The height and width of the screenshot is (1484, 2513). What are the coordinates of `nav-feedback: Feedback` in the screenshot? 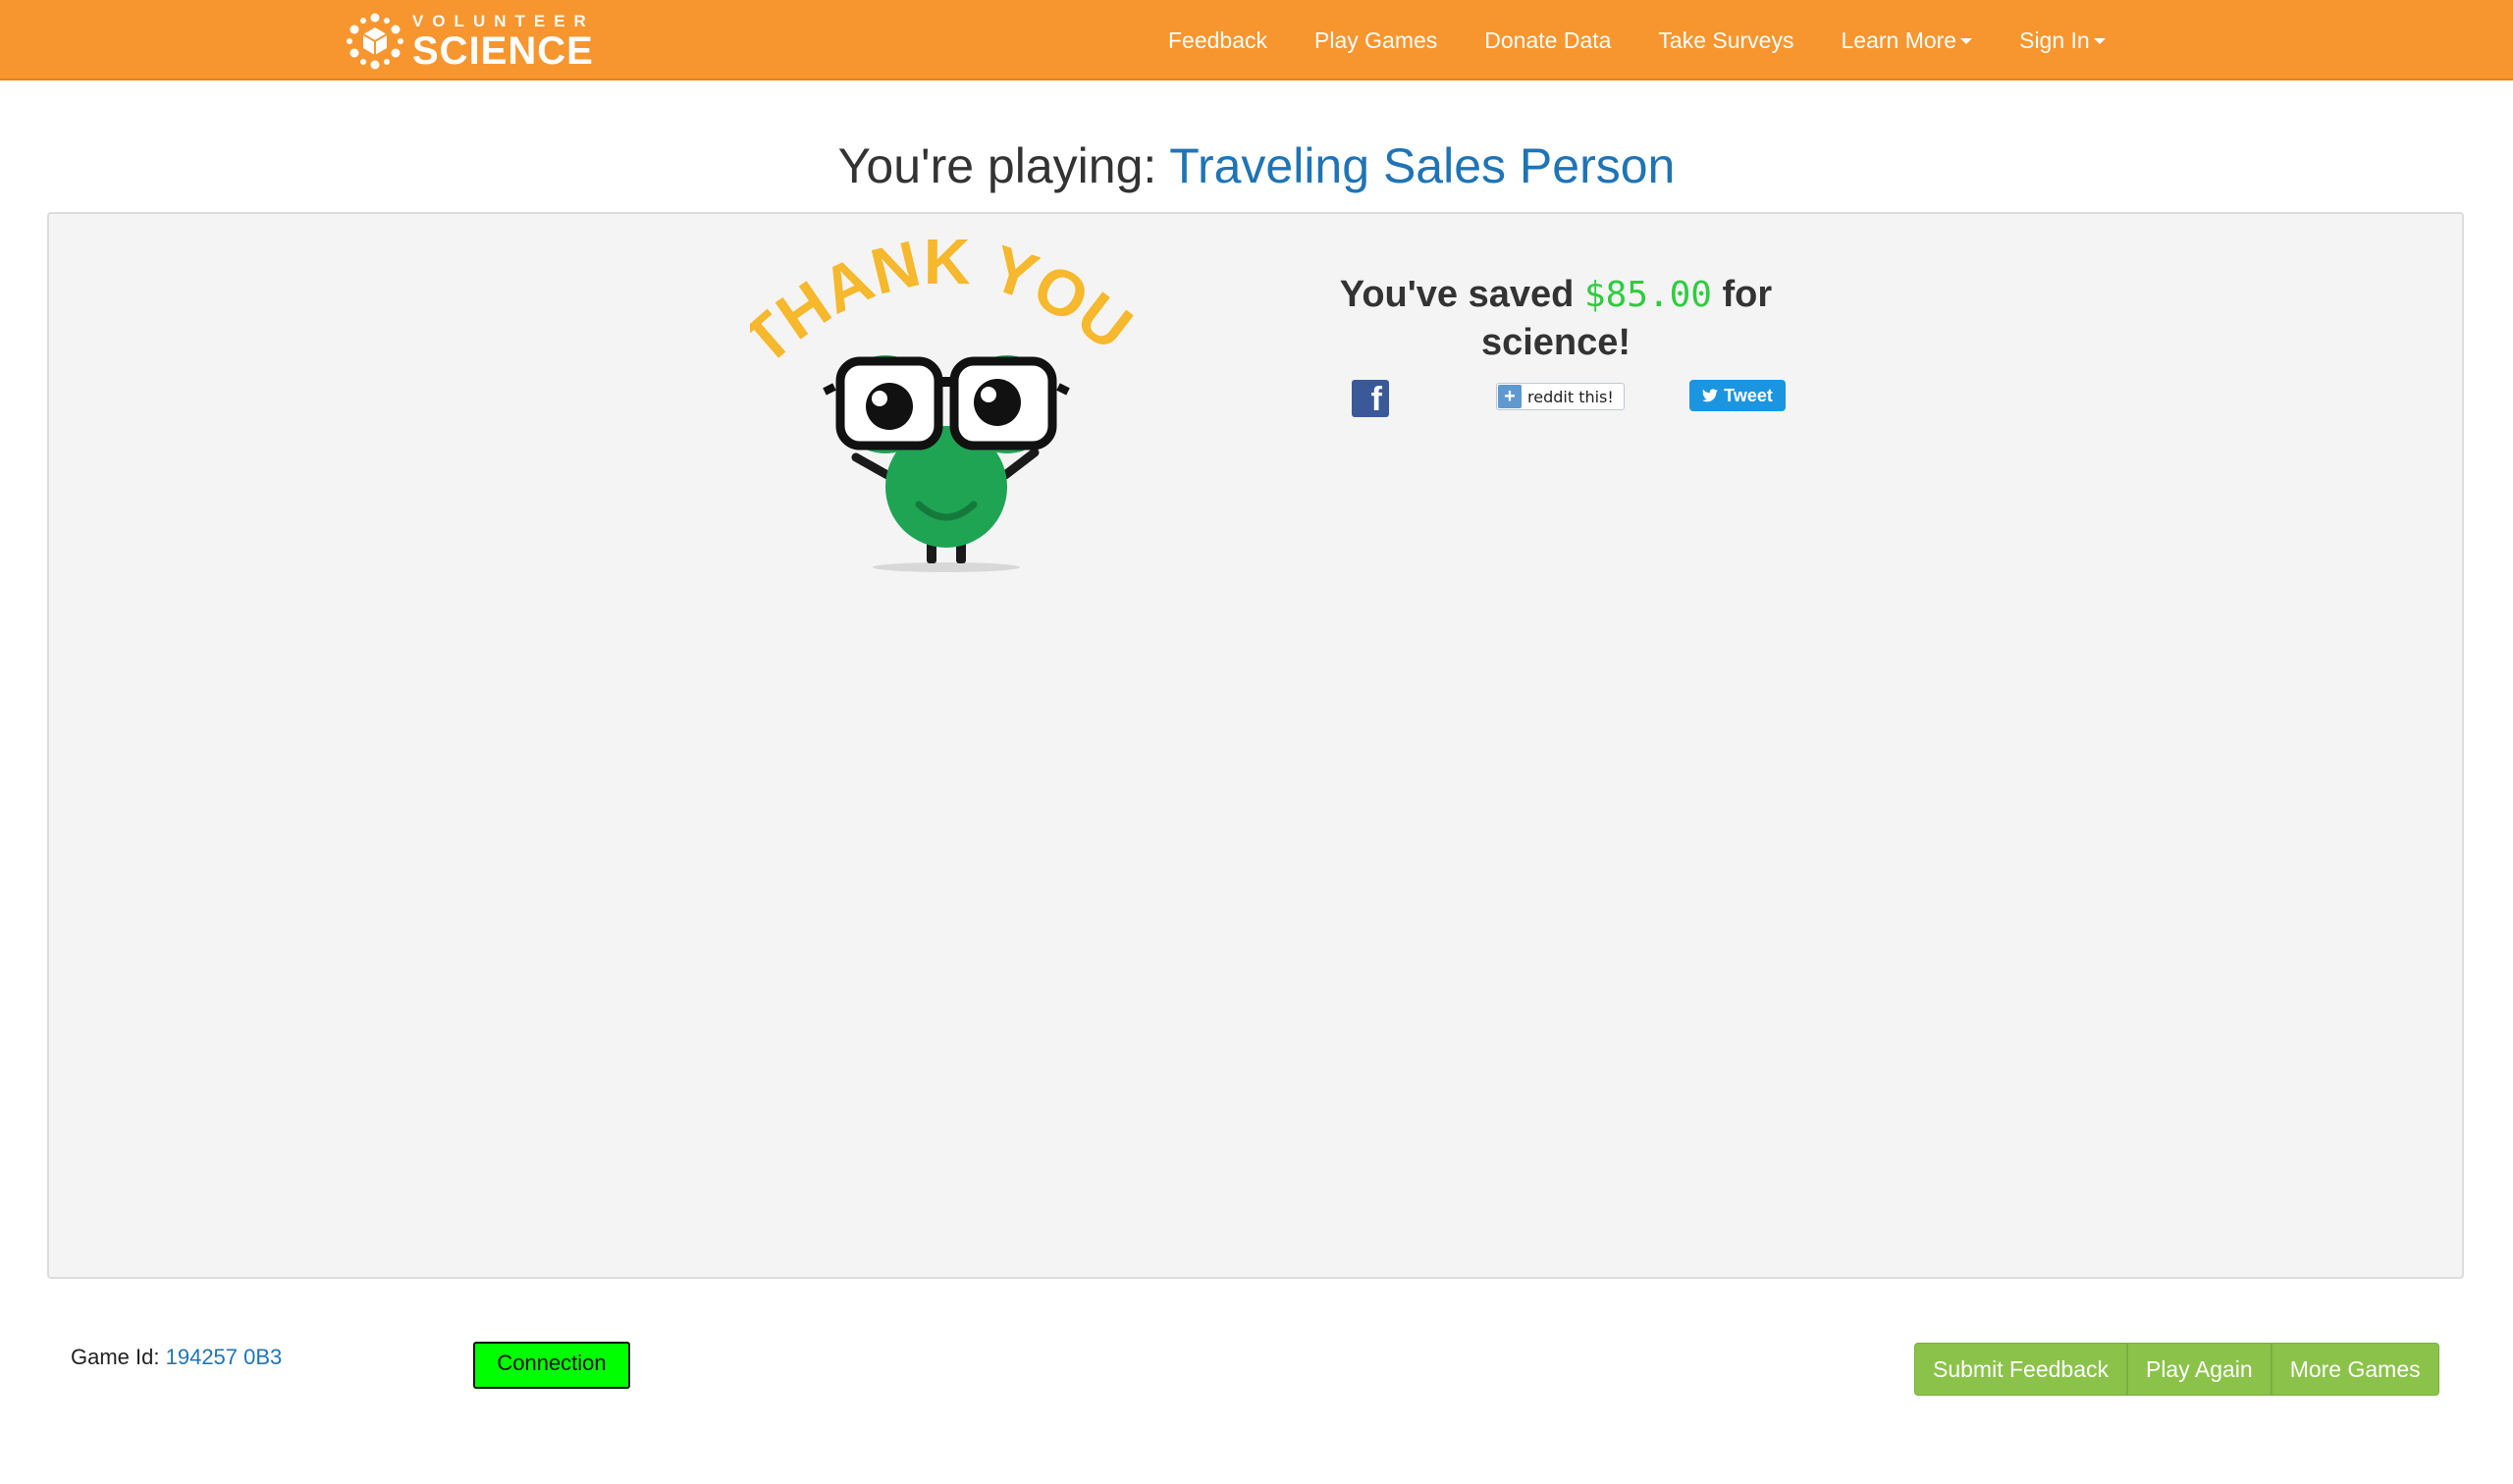 It's located at (1218, 40).